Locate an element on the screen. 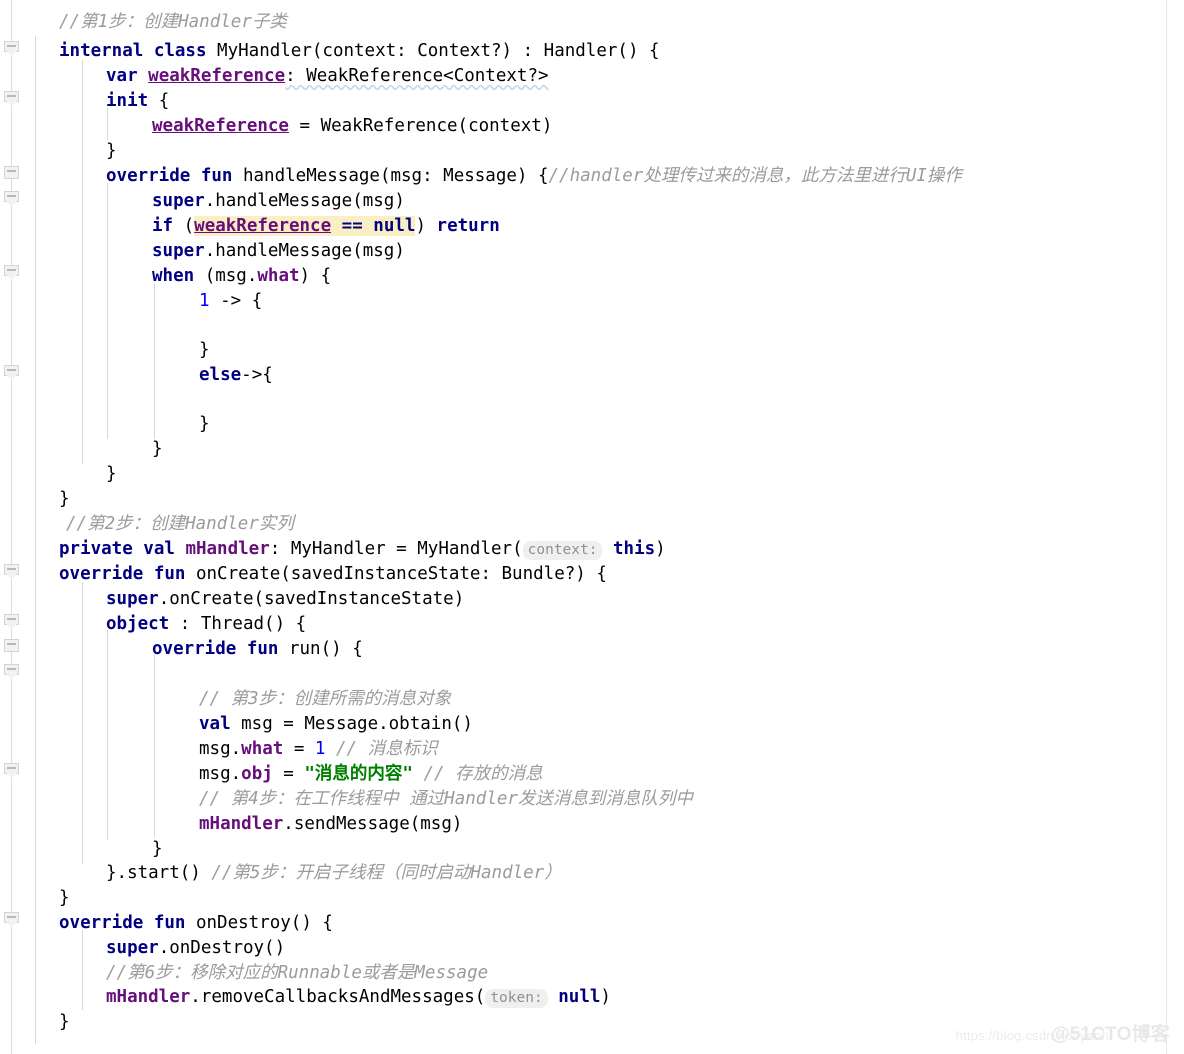 The width and height of the screenshot is (1184, 1054). comment-token: // 第3步：创建所需的消息对象 is located at coordinates (325, 699).